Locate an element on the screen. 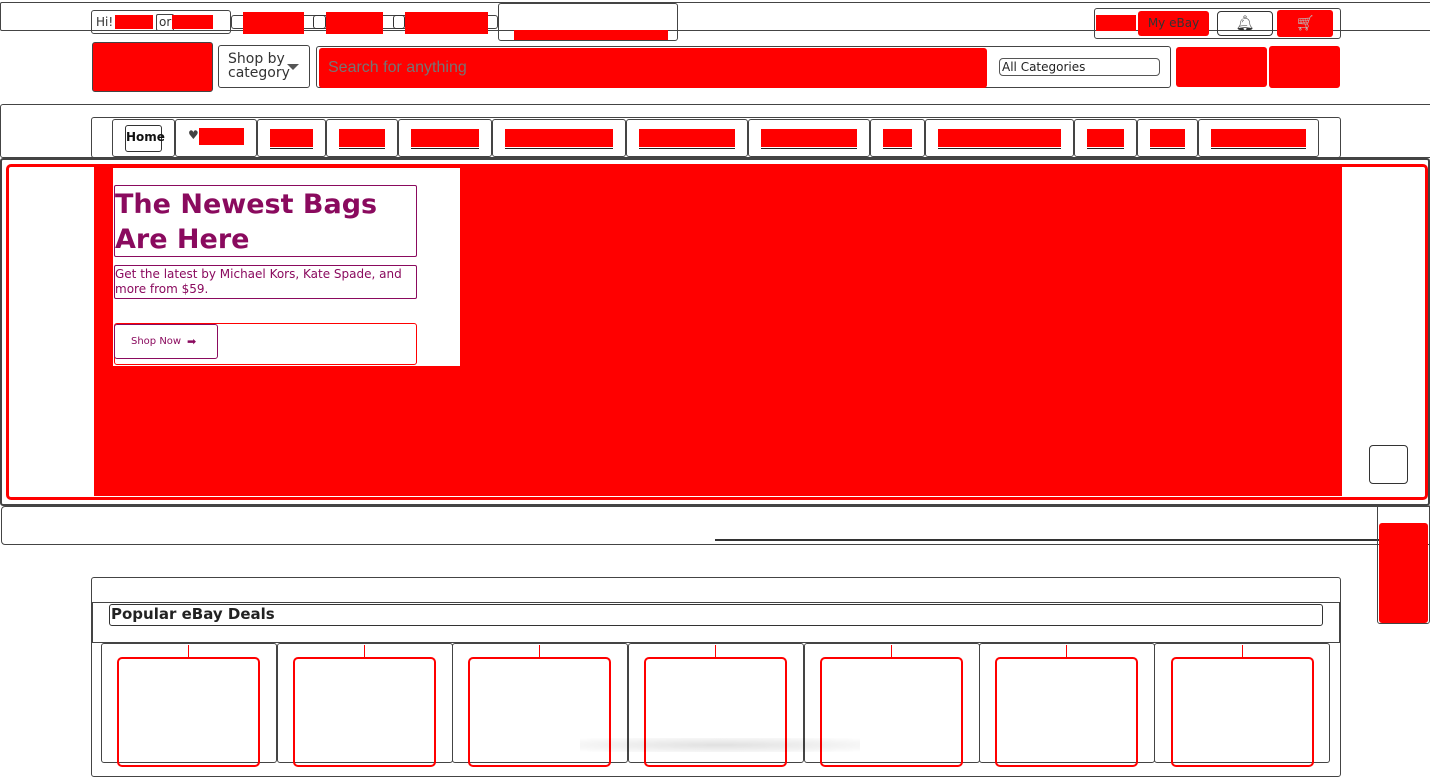 Image resolution: width=1430 pixels, height=777 pixels. bell-icon: 🔔︎ is located at coordinates (1245, 23).